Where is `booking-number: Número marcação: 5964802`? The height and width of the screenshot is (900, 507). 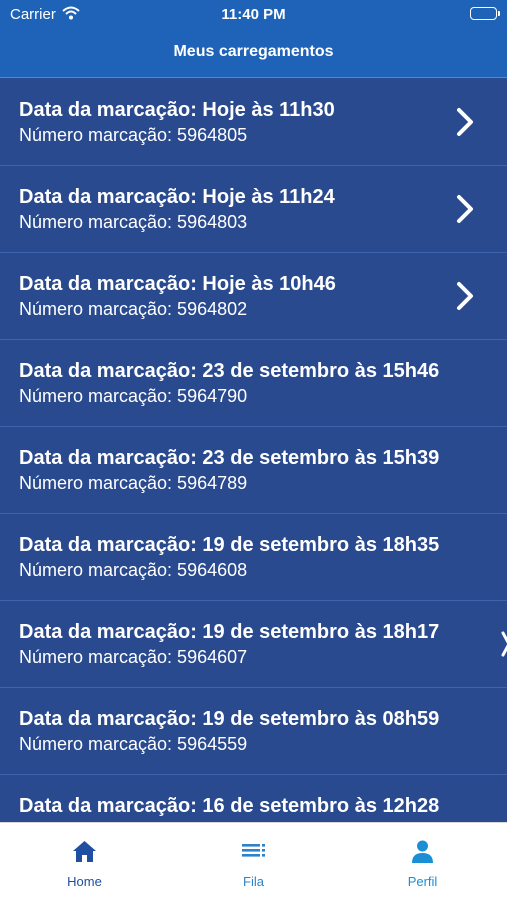 booking-number: Número marcação: 5964802 is located at coordinates (133, 309).